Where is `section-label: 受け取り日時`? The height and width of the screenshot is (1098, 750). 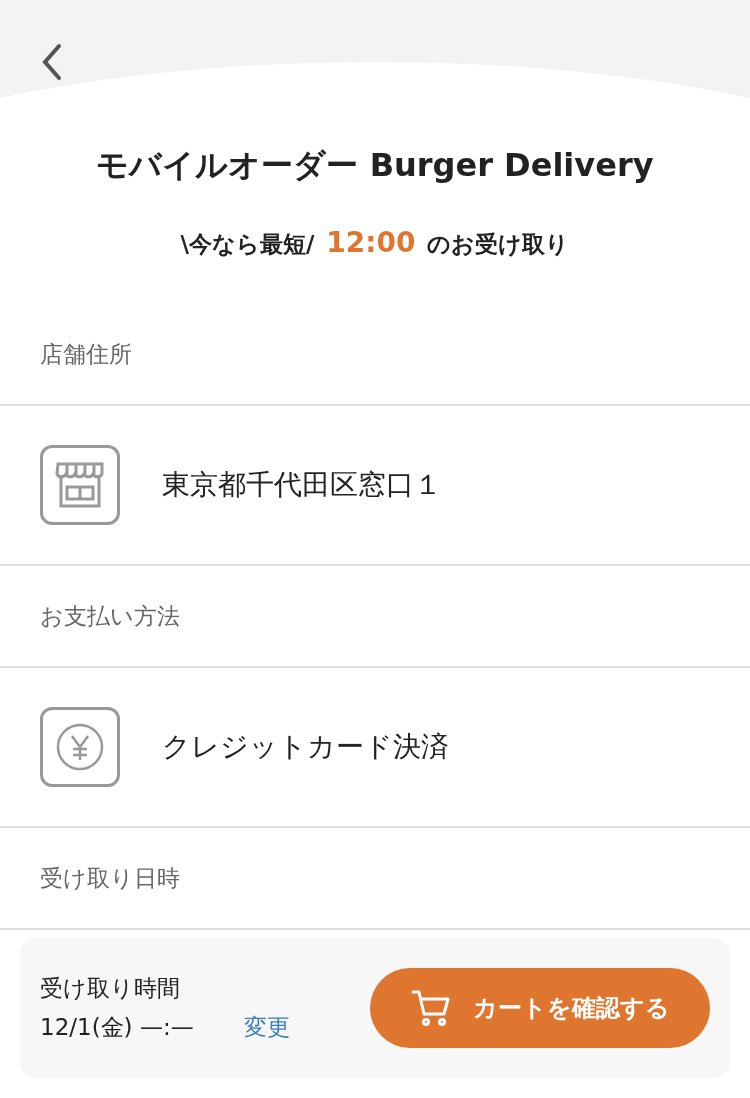
section-label: 受け取り日時 is located at coordinates (110, 878).